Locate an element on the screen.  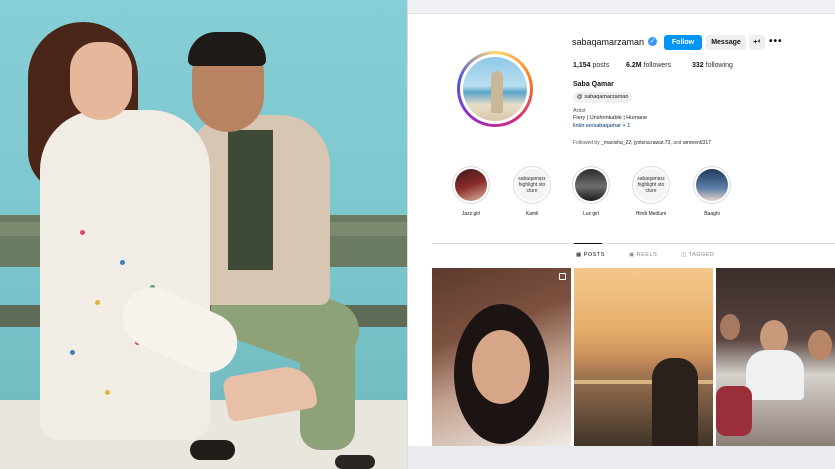
reels-icon: ▣ is located at coordinates (632, 255).